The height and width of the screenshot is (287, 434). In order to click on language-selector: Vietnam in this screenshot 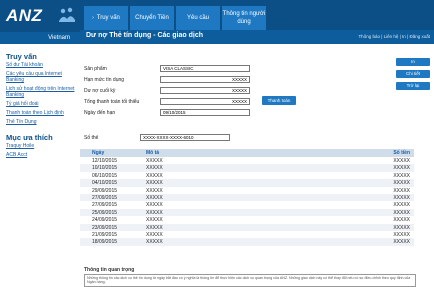, I will do `click(40, 38)`.